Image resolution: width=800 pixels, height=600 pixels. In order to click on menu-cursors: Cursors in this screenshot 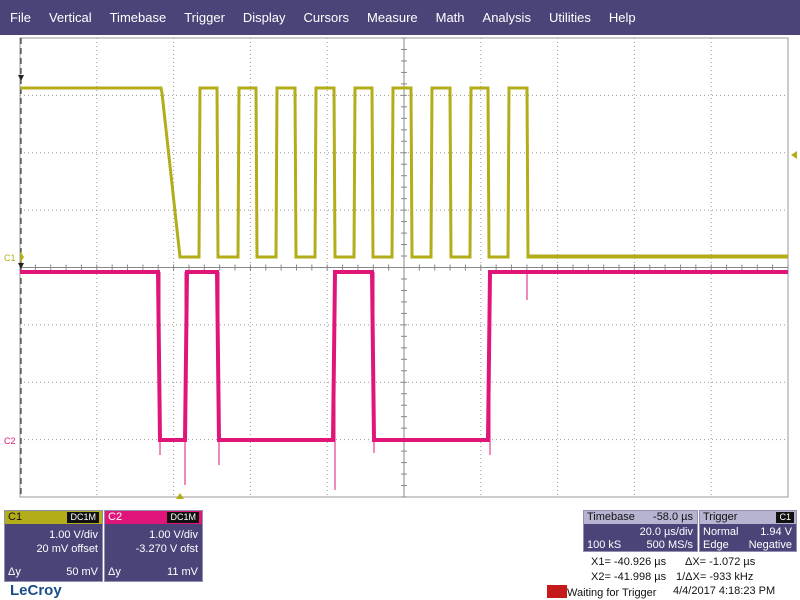, I will do `click(327, 17)`.